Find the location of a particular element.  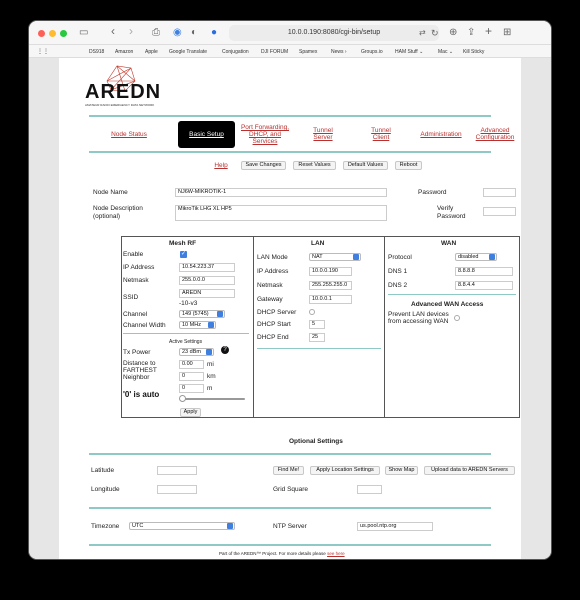

share-icon: ⇪ is located at coordinates (471, 33).